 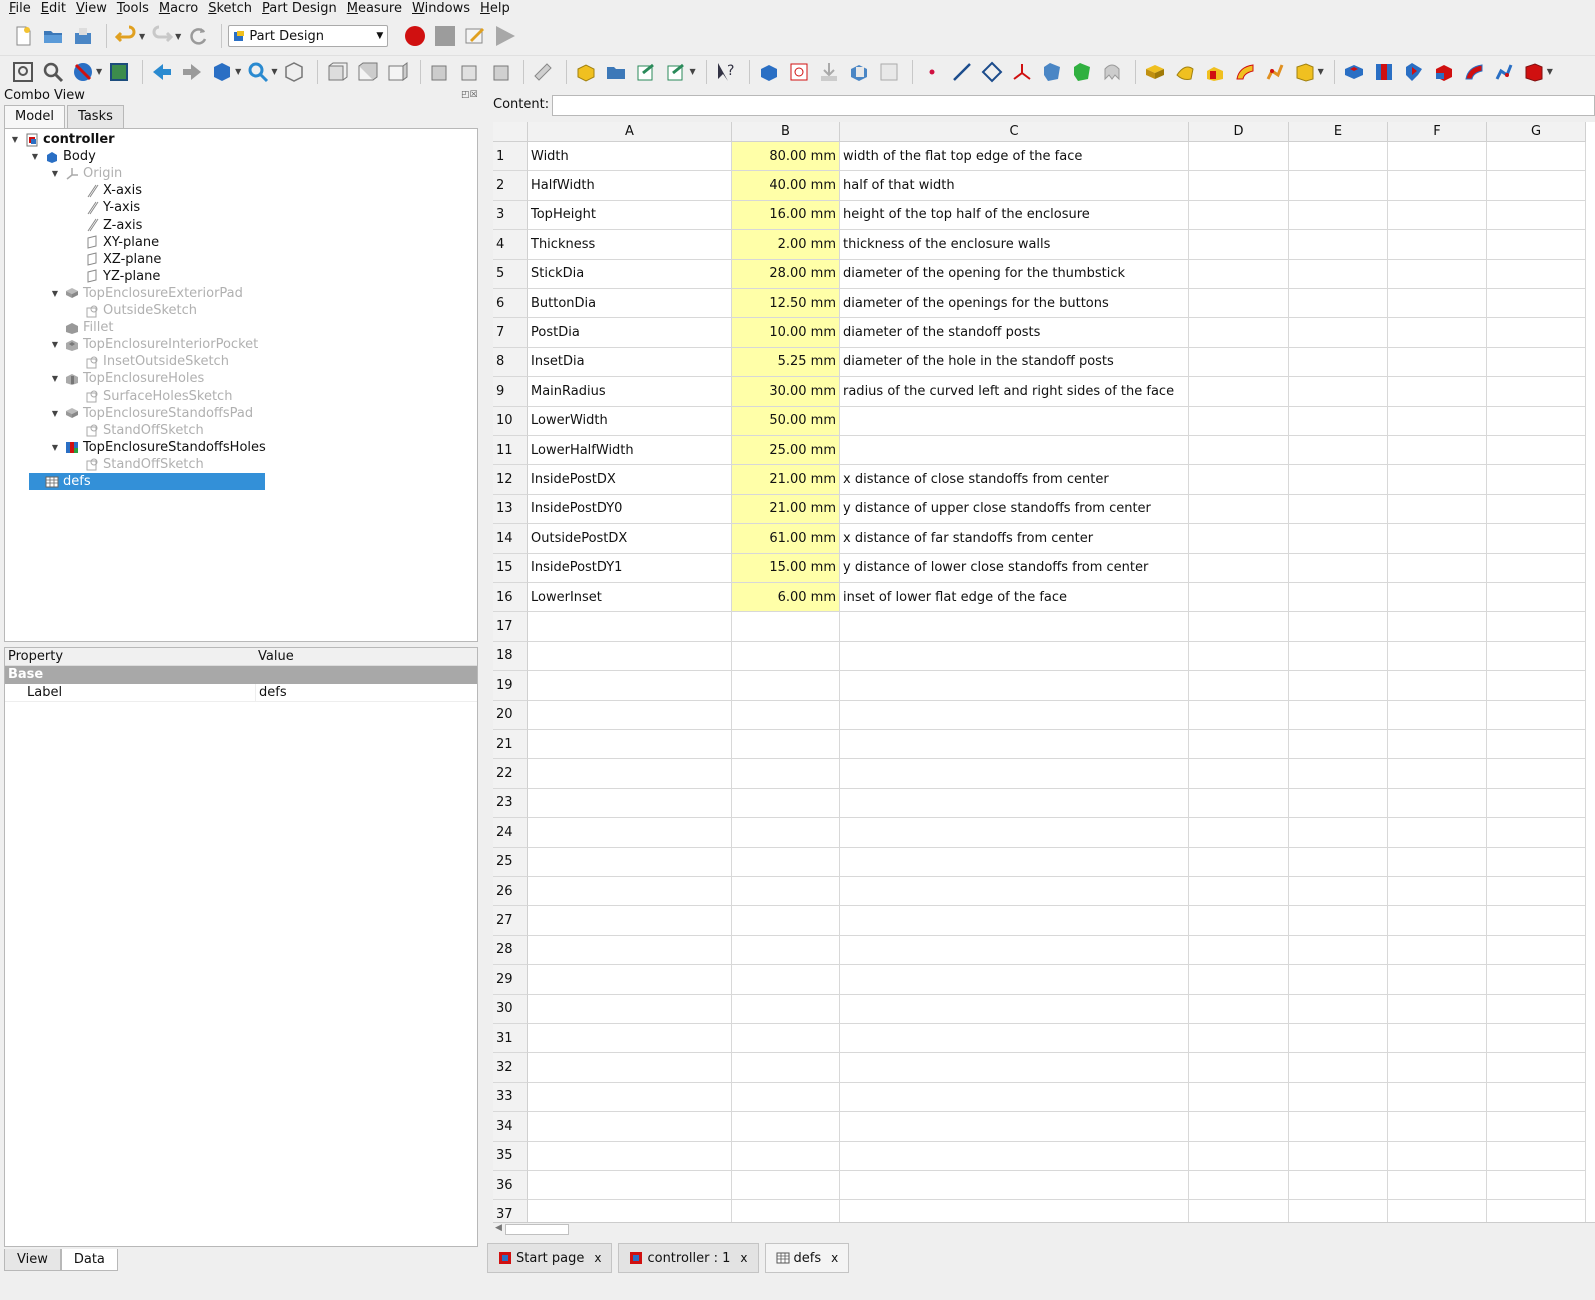 I want to click on cell-e34, so click(x=1338, y=1127).